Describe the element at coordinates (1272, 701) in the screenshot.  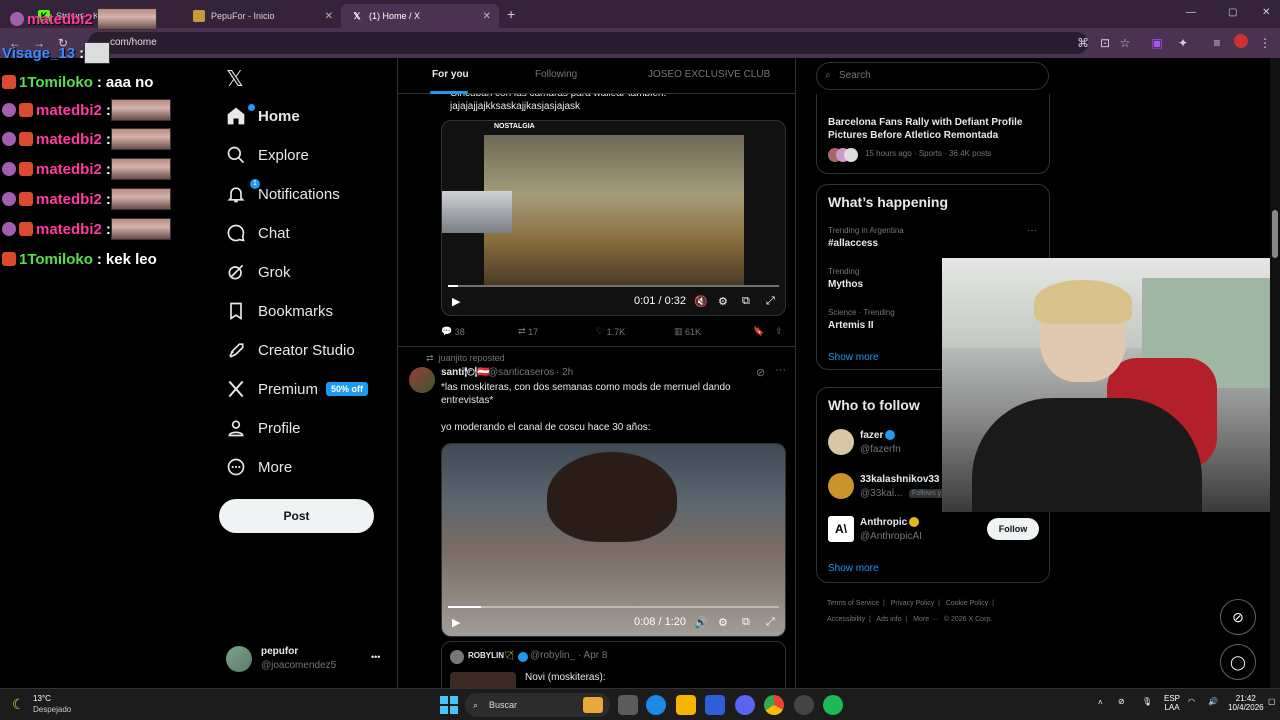
I see `notifications-center-icon: ▢` at that location.